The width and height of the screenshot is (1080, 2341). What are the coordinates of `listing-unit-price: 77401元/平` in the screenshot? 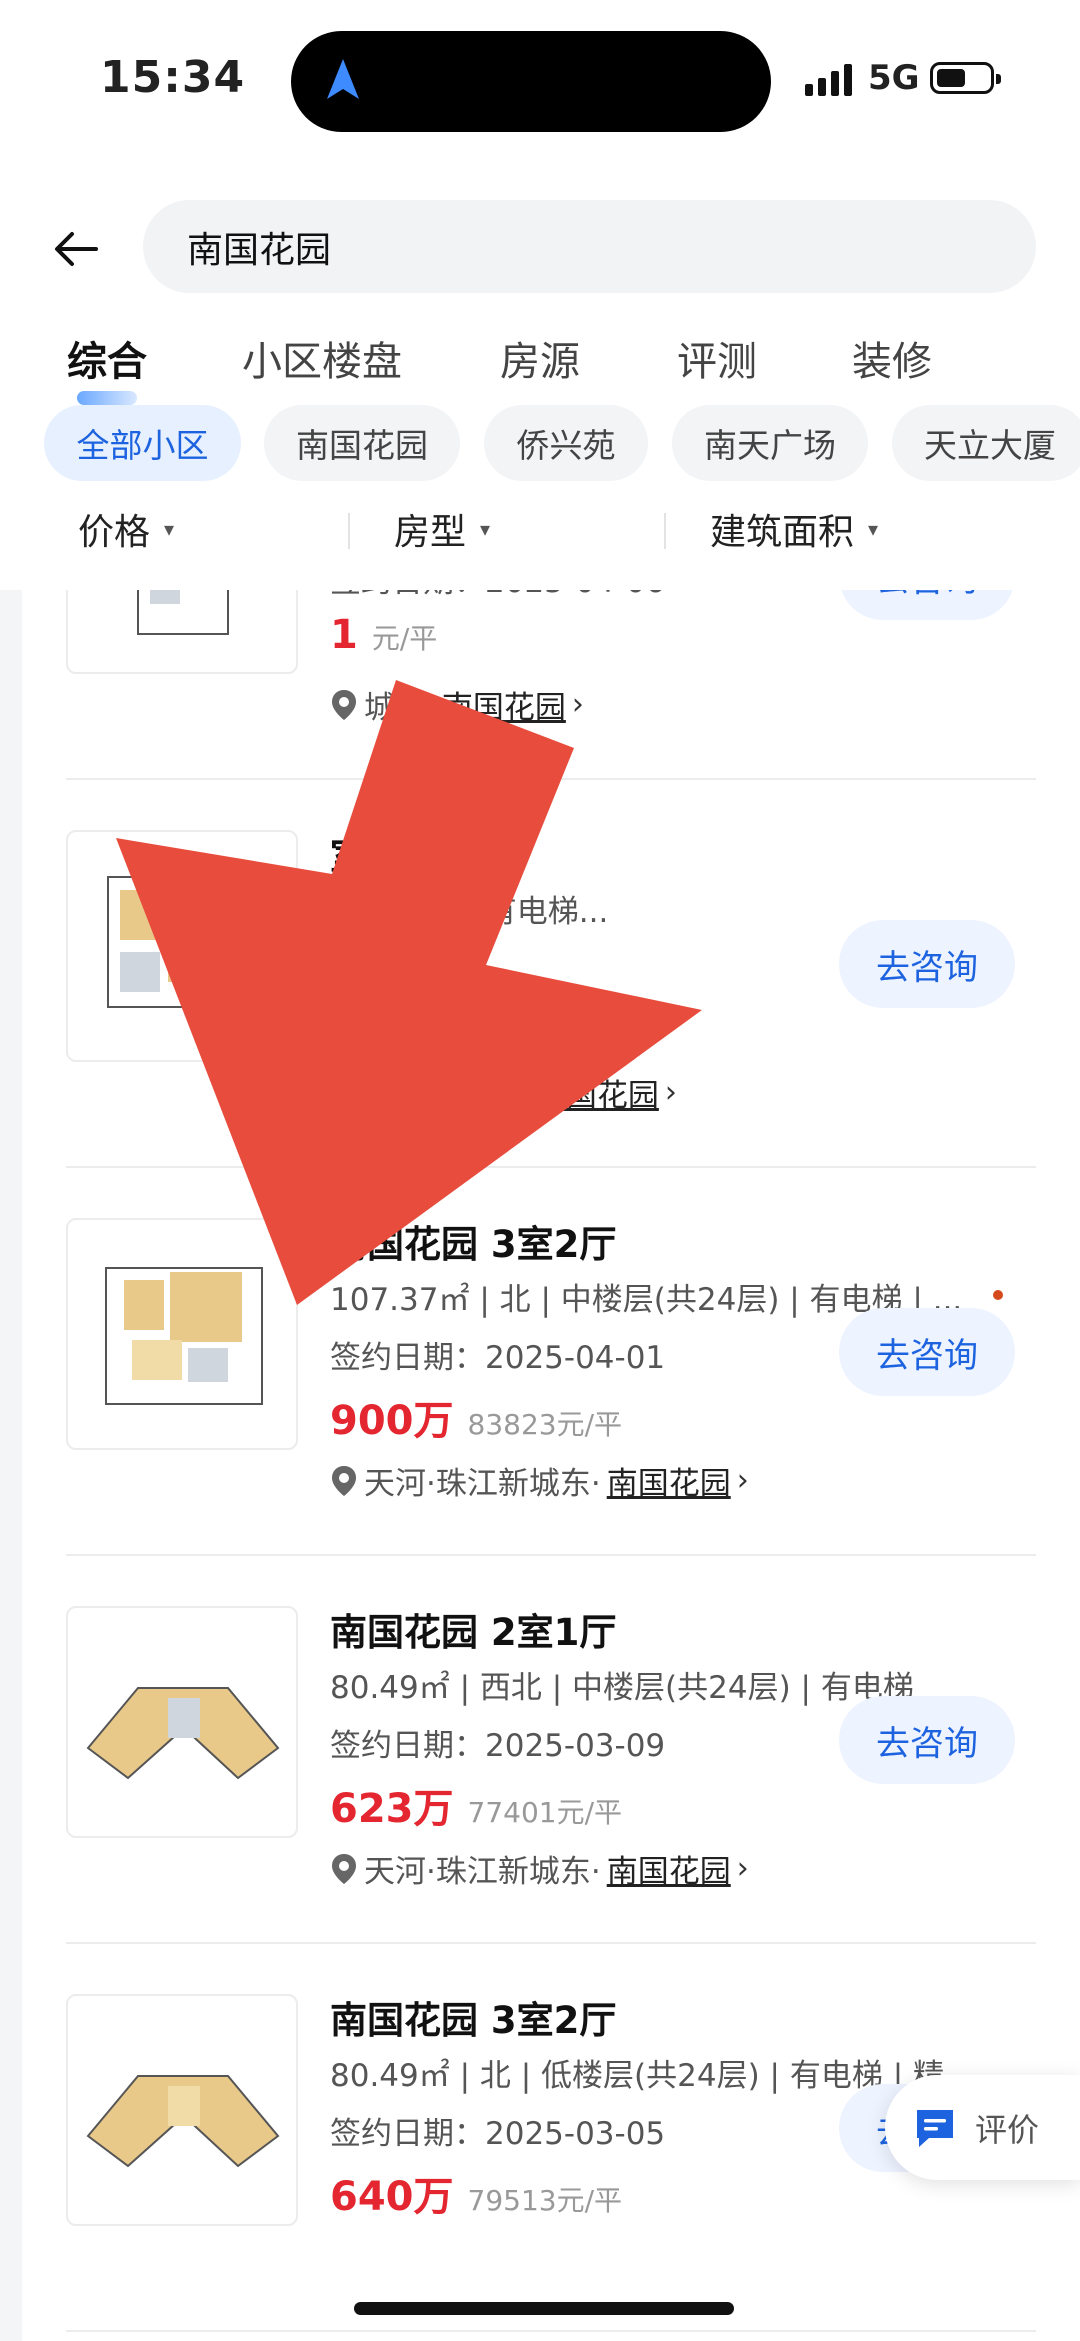 It's located at (545, 1812).